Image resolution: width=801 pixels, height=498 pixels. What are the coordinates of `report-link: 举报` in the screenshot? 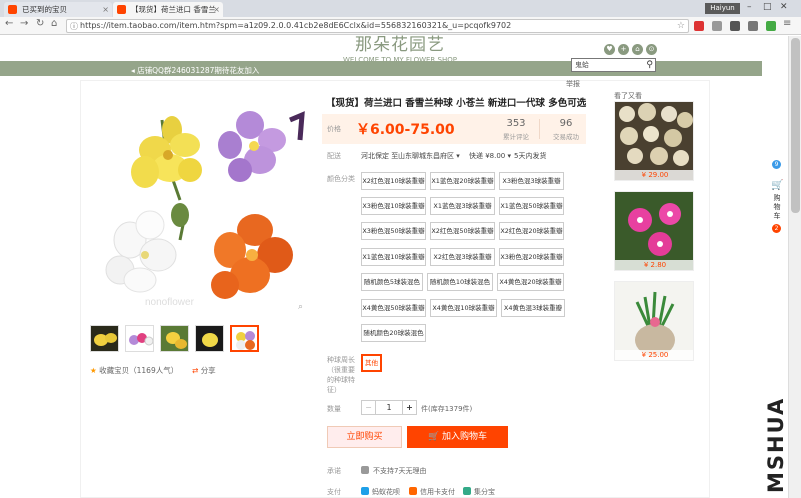 It's located at (573, 84).